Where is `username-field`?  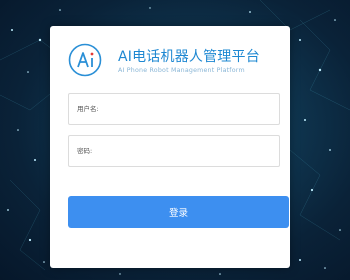
username-field is located at coordinates (174, 109).